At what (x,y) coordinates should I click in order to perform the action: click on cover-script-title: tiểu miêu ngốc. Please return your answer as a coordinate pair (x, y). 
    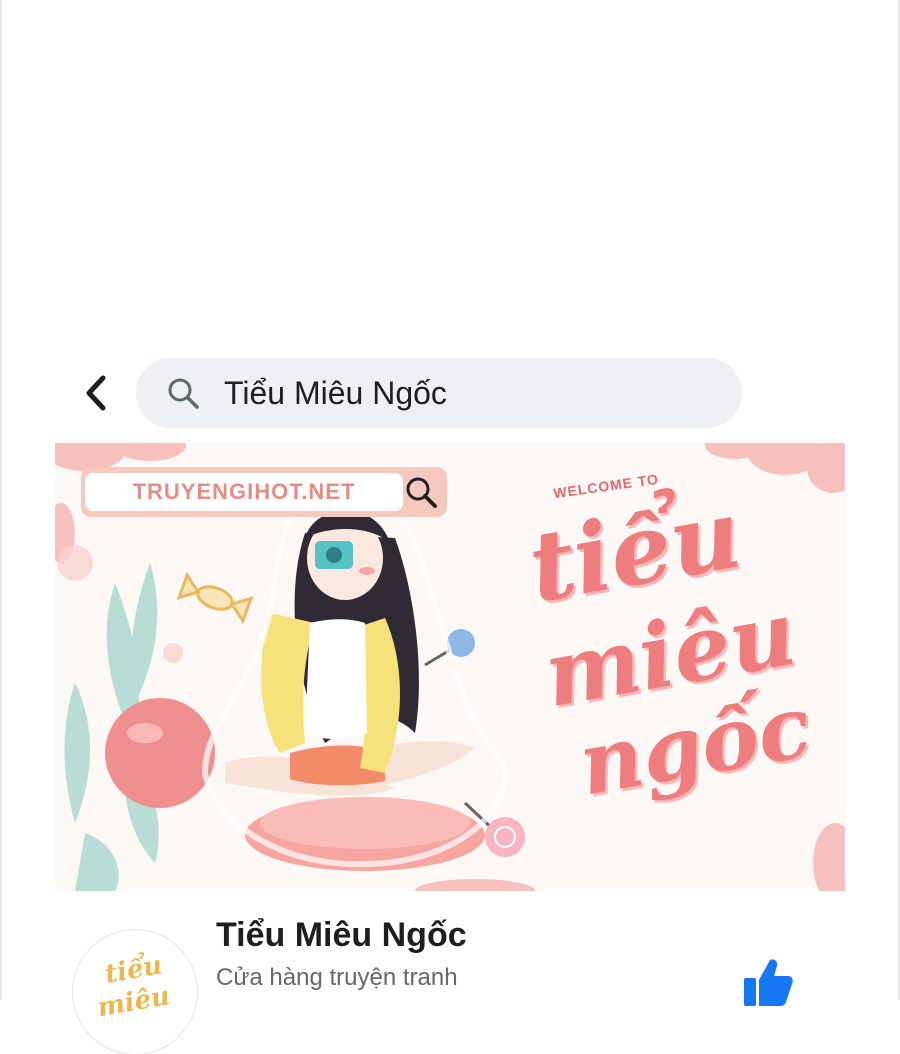
    Looking at the image, I should click on (655, 645).